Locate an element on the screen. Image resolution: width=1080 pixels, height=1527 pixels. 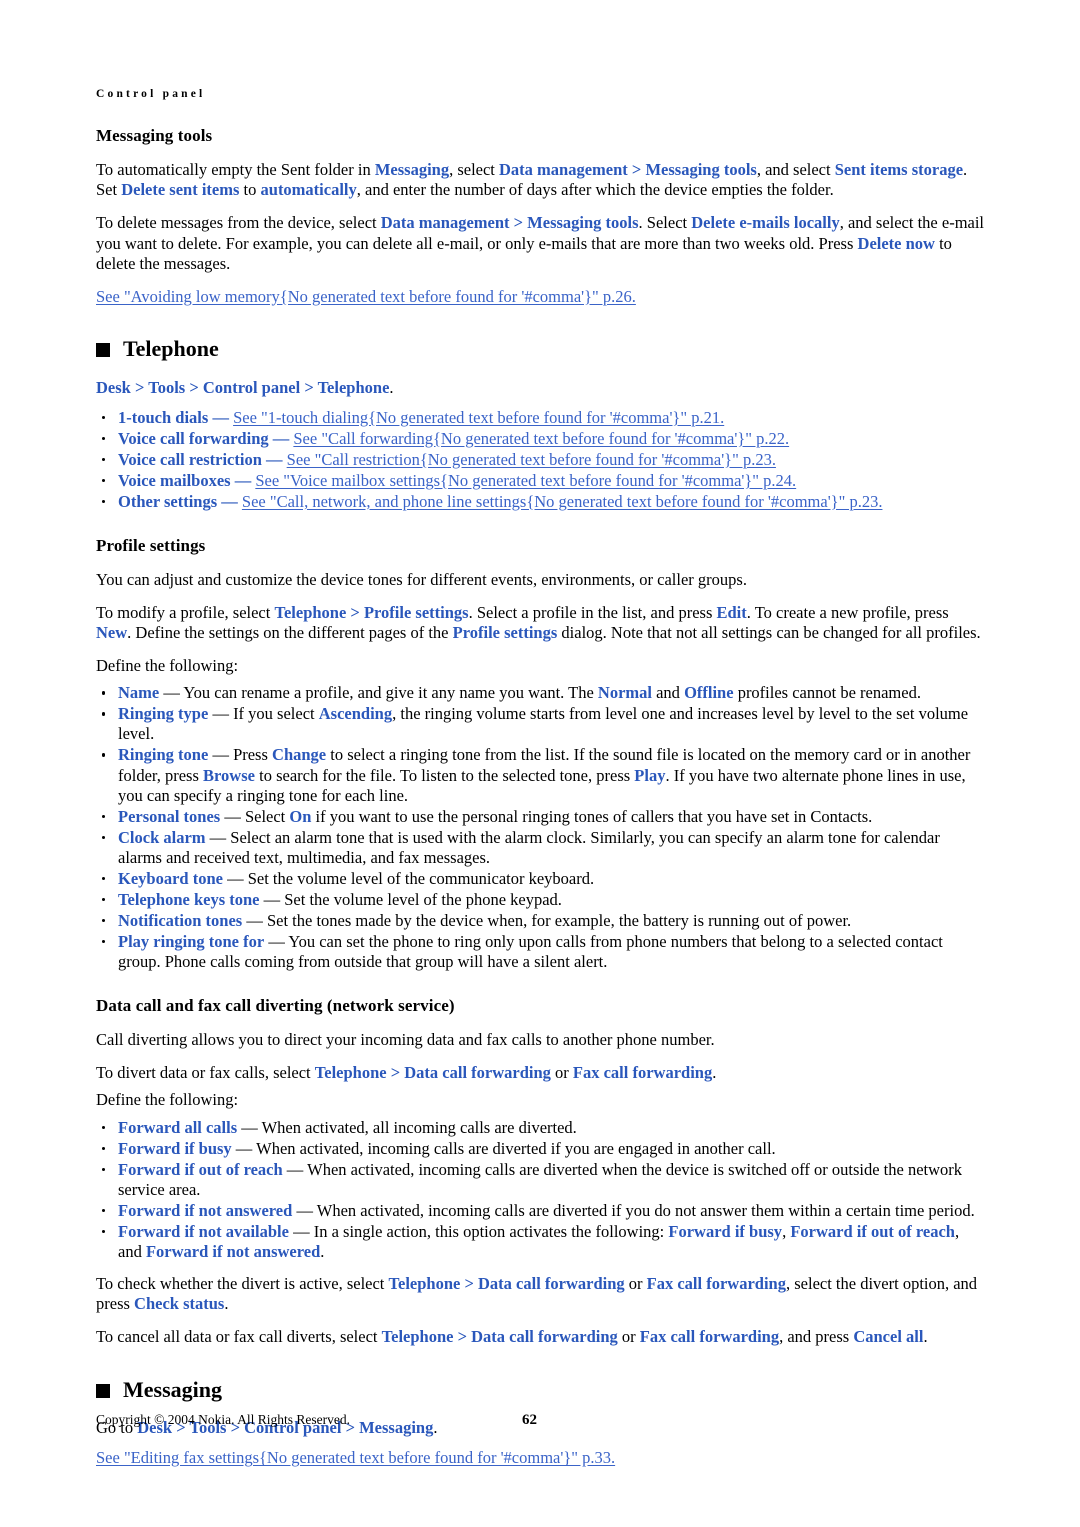
link-on: On is located at coordinates (300, 816).